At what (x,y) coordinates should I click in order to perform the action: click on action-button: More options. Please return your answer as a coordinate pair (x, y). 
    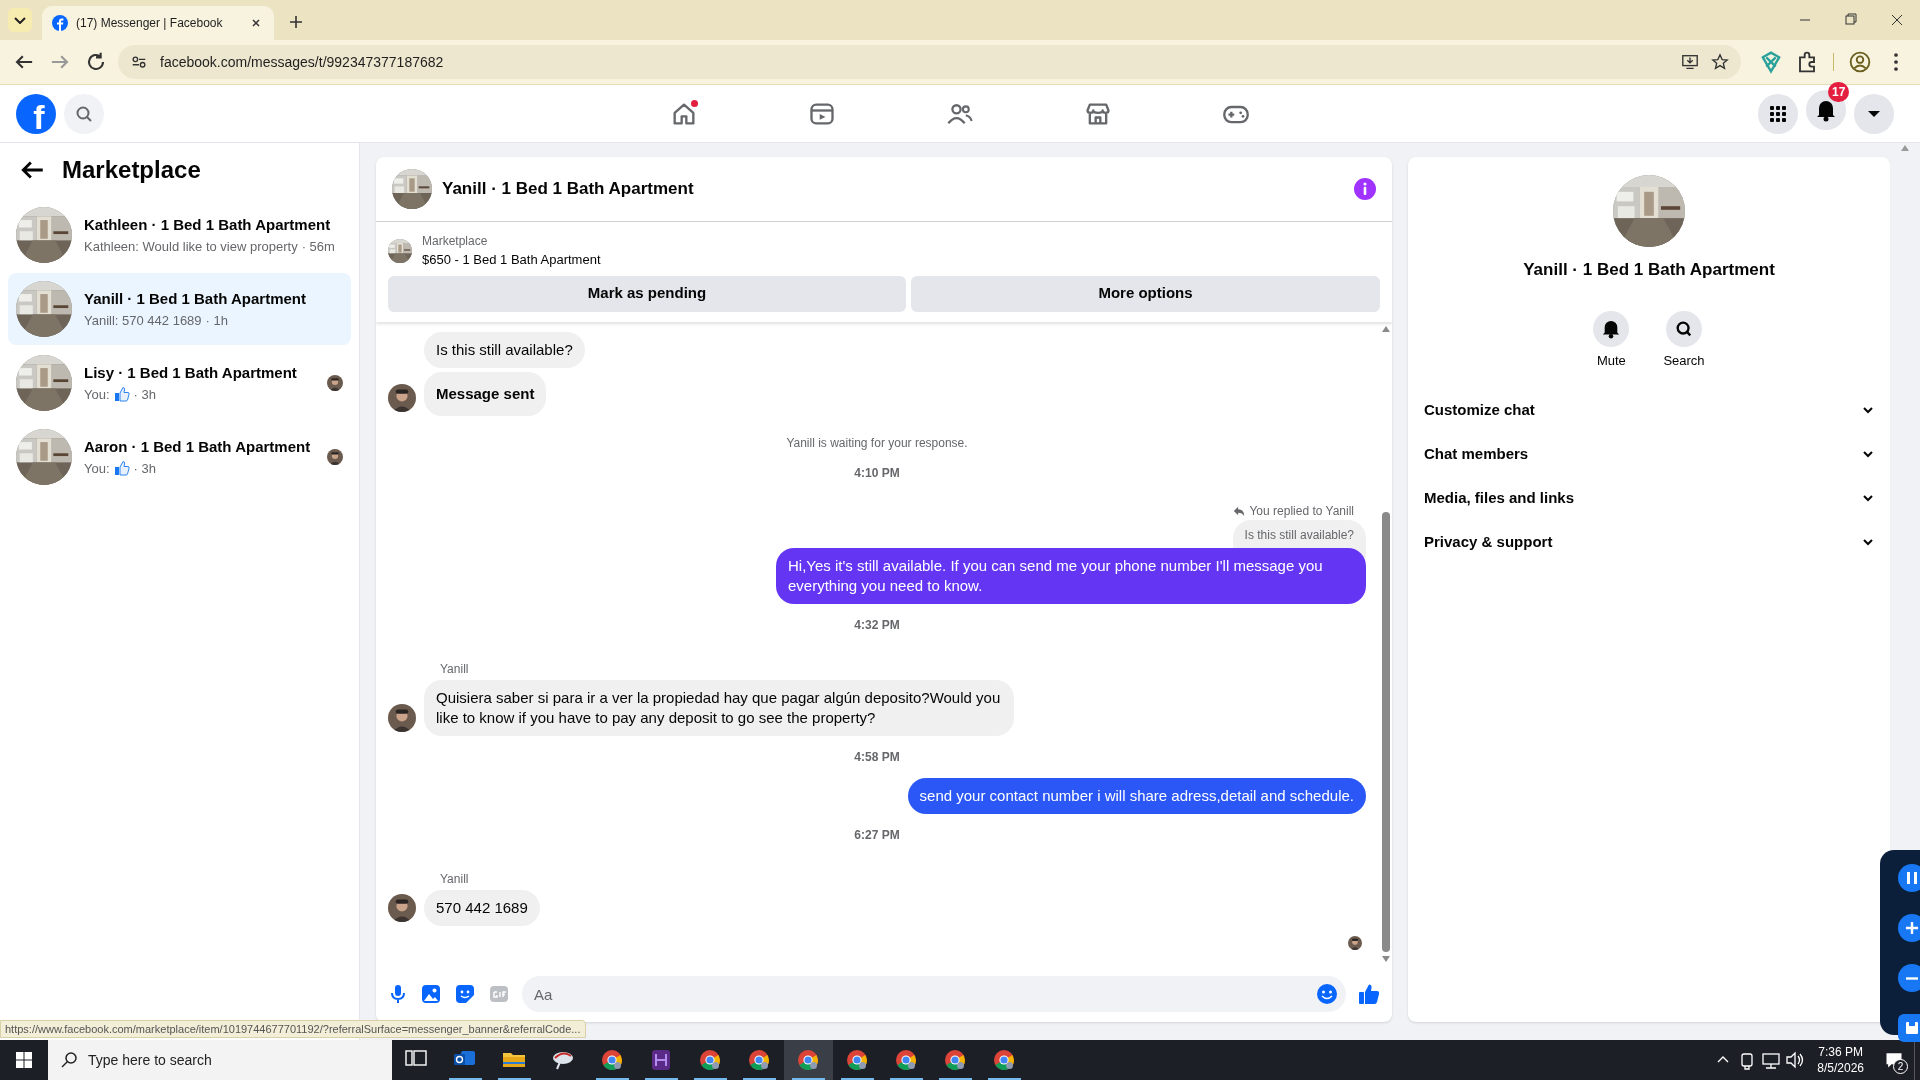
    Looking at the image, I should click on (1145, 293).